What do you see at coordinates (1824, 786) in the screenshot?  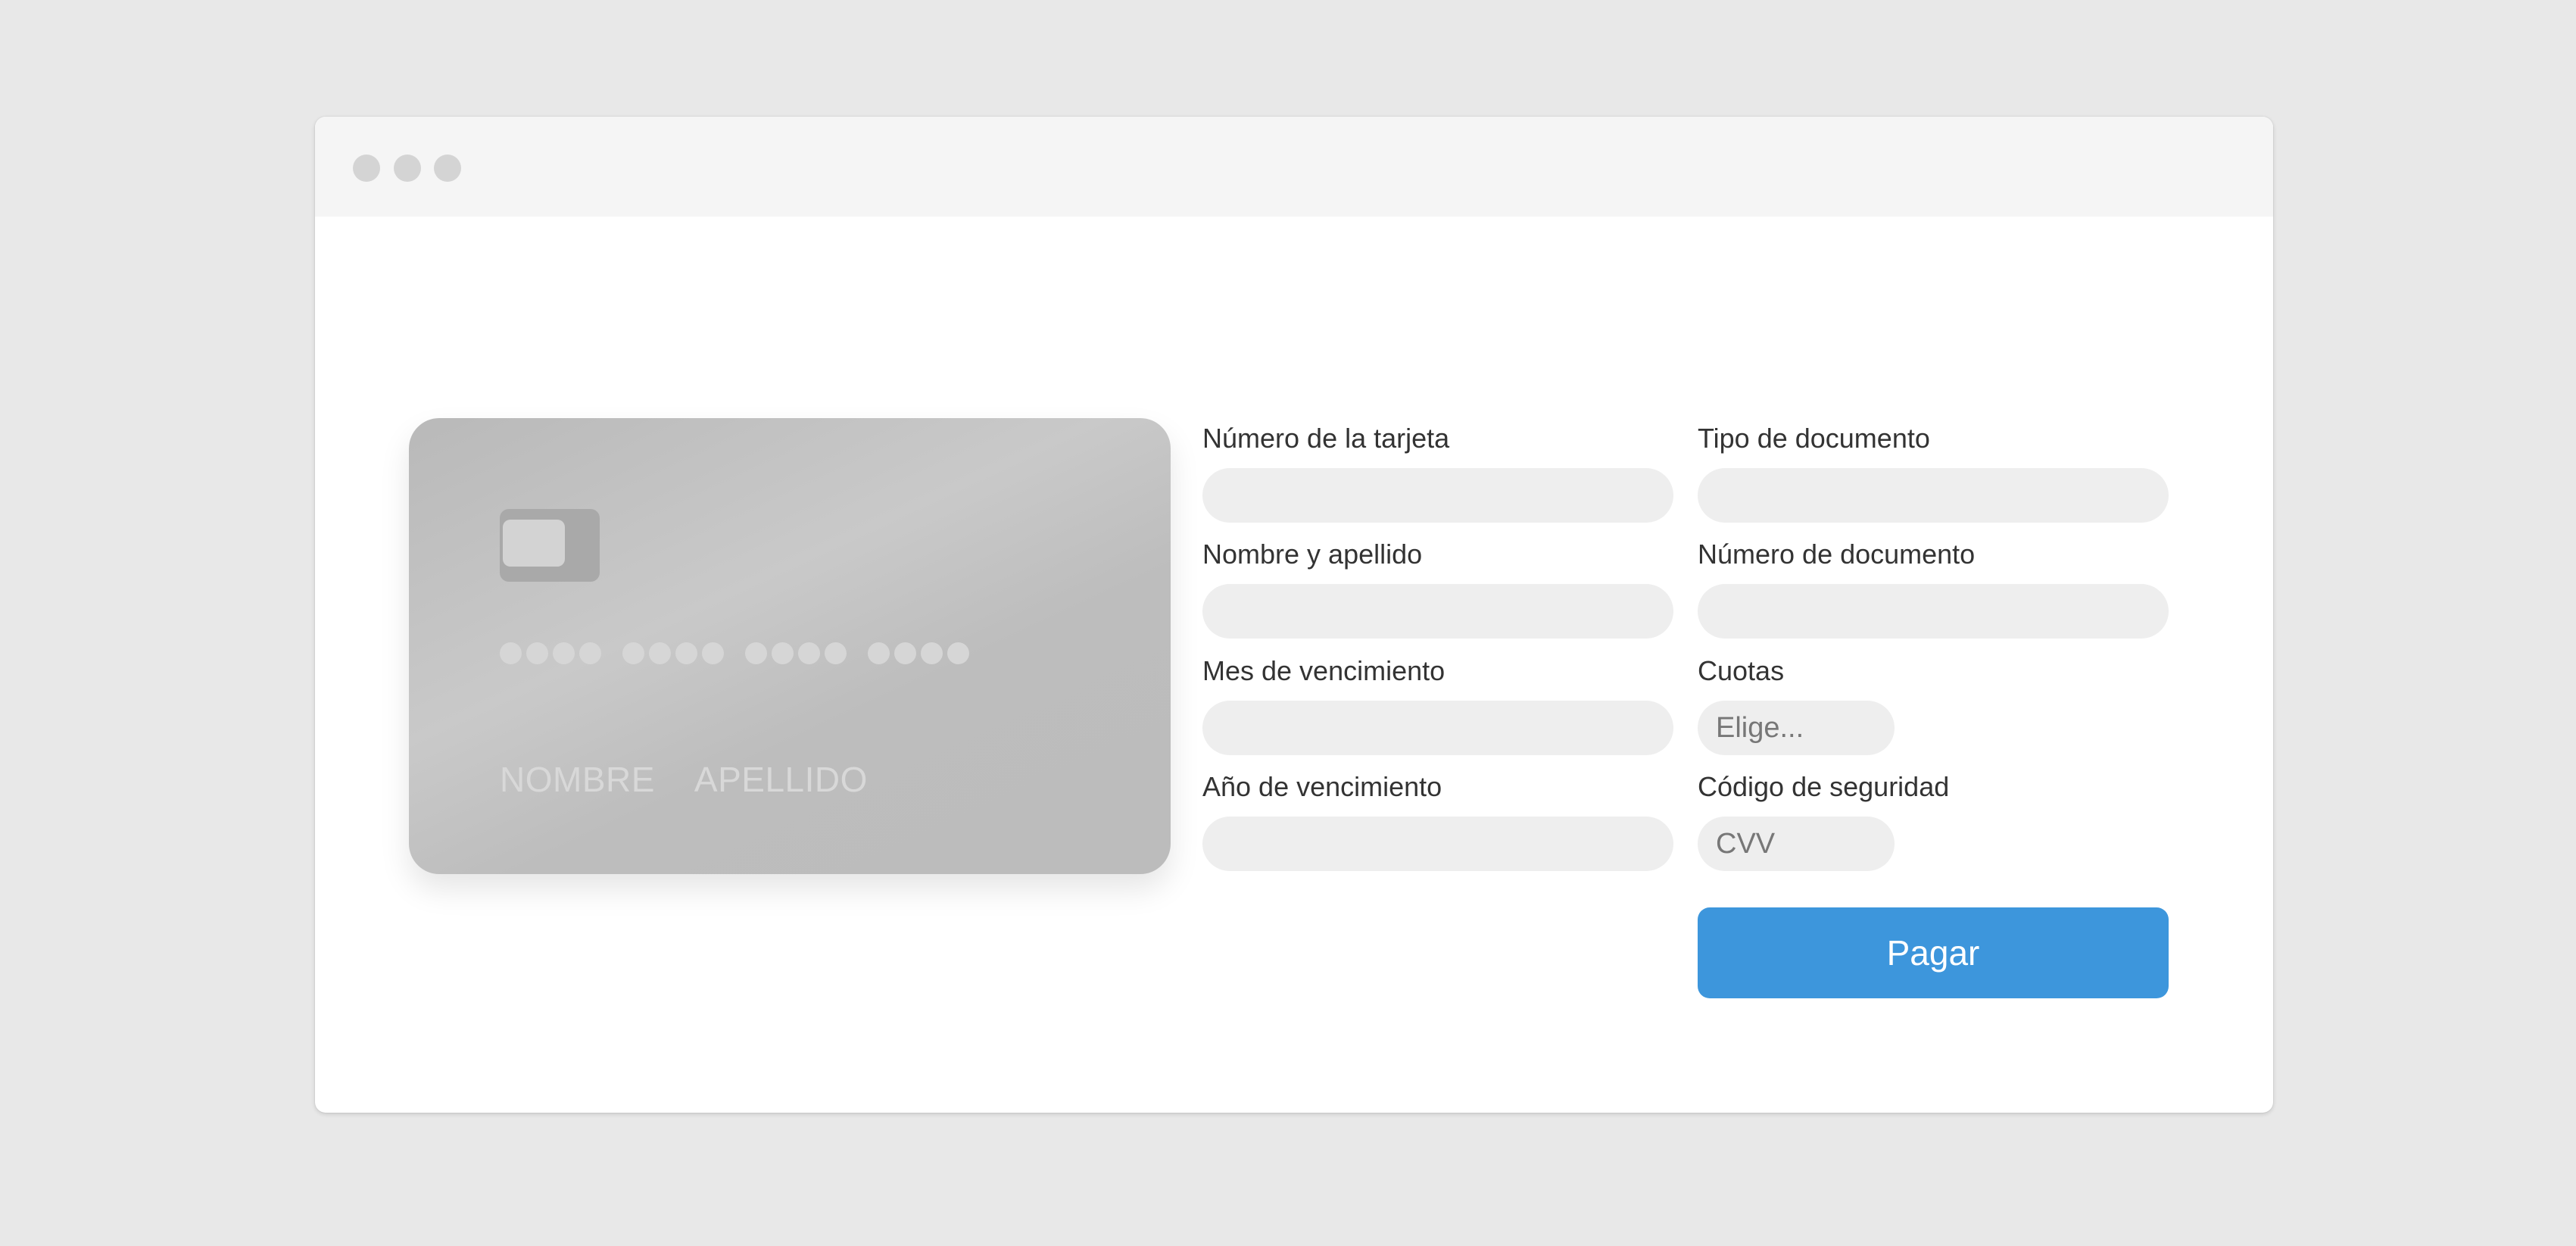 I see `security-code-label: Código de seguridad` at bounding box center [1824, 786].